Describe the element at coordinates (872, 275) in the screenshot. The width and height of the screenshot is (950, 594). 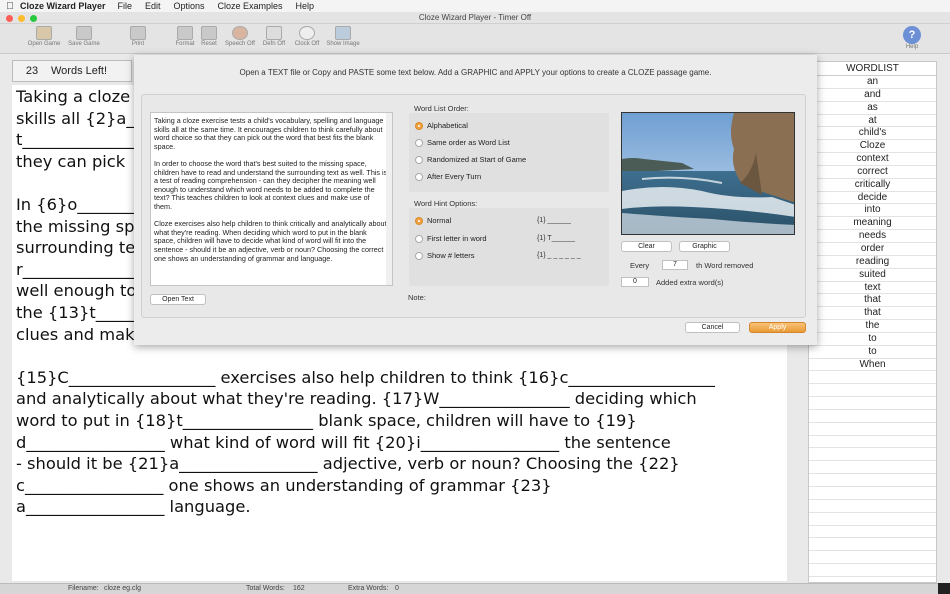
I see `wordlist-item: suited` at that location.